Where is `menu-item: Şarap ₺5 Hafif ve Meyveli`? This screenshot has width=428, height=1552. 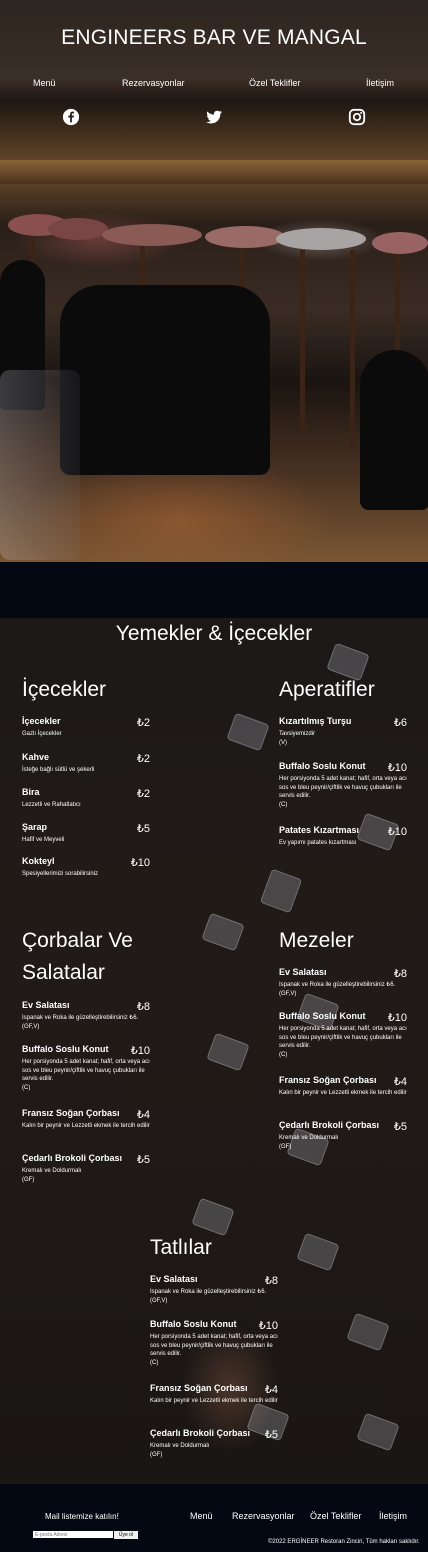
menu-item: Şarap ₺5 Hafif ve Meyveli is located at coordinates (86, 833).